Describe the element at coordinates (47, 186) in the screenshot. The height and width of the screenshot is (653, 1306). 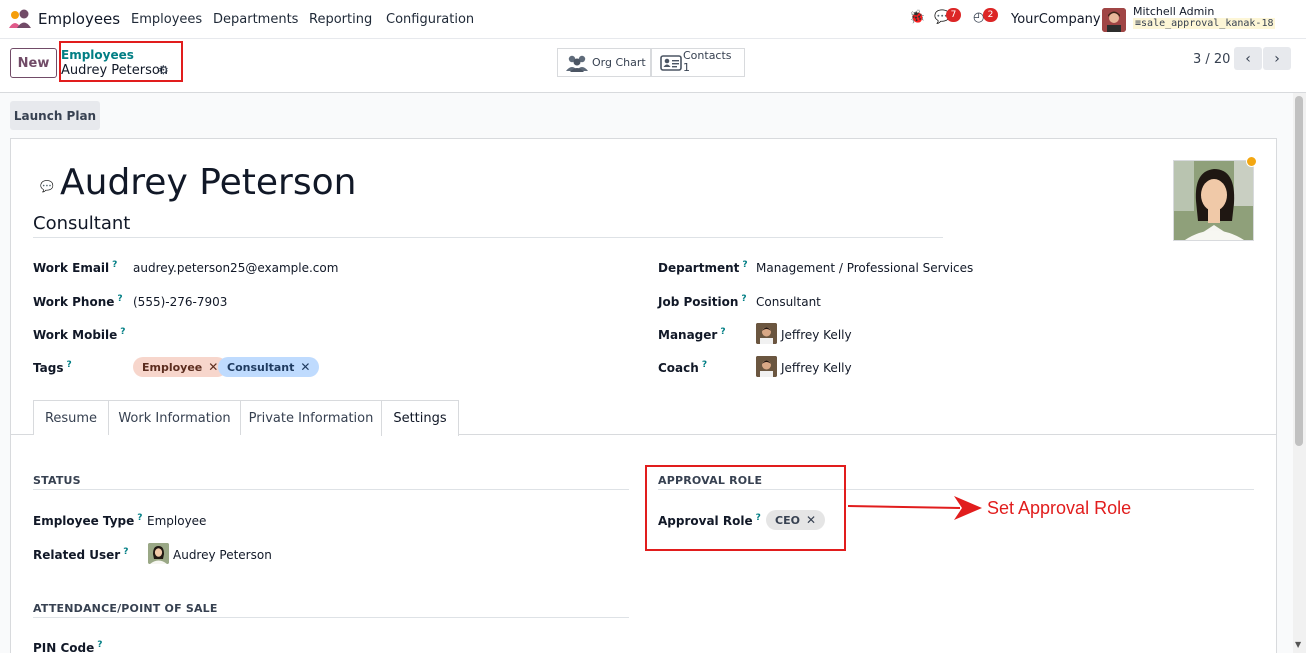
I see `chat-icon: 💬` at that location.